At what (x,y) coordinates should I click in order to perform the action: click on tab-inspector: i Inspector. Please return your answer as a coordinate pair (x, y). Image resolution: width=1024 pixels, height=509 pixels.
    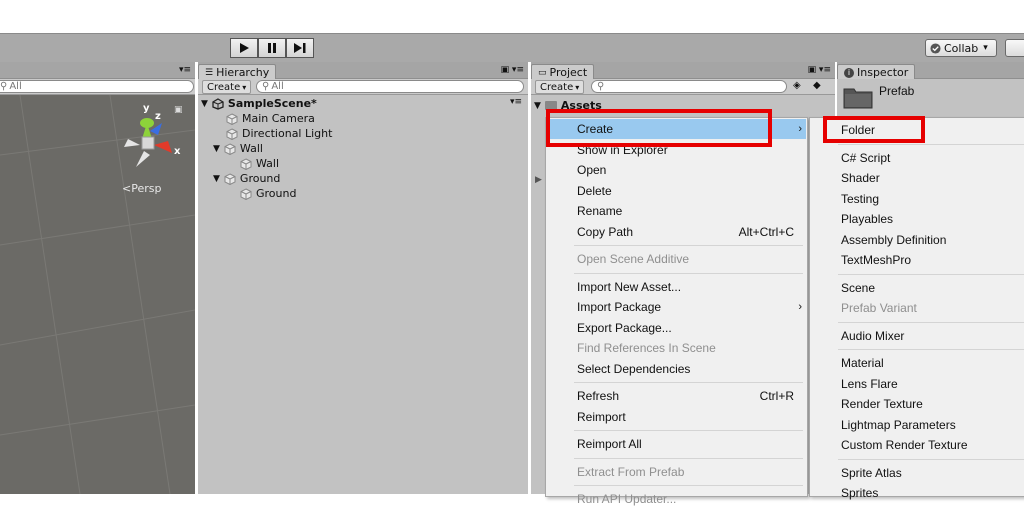
    Looking at the image, I should click on (876, 72).